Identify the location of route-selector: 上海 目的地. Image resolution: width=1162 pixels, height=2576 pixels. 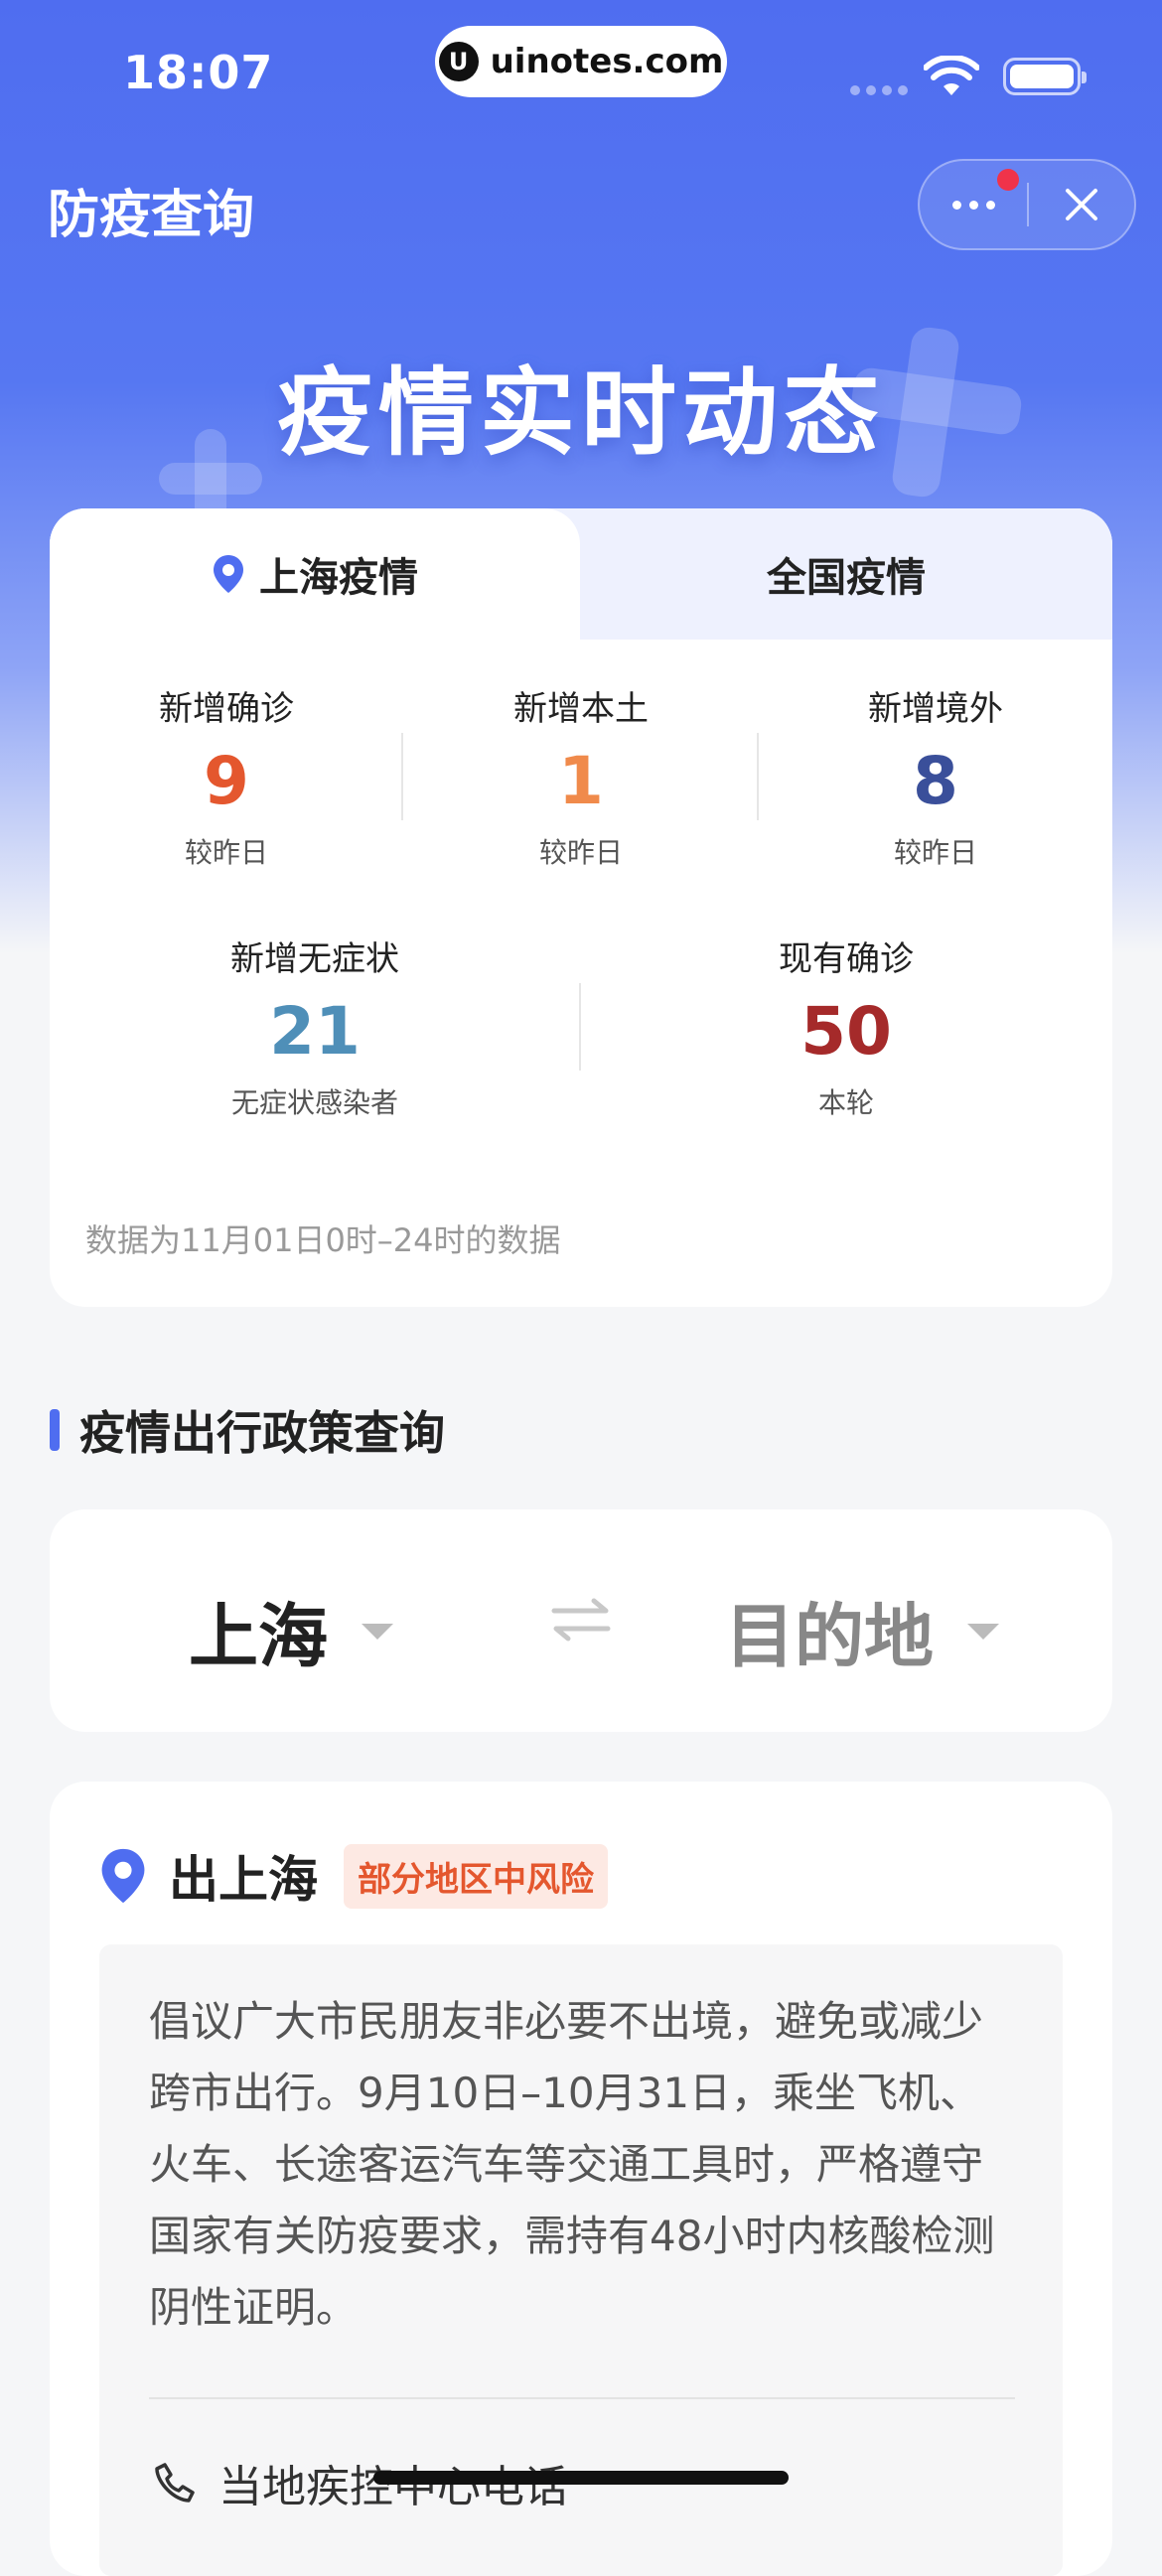
(581, 1620).